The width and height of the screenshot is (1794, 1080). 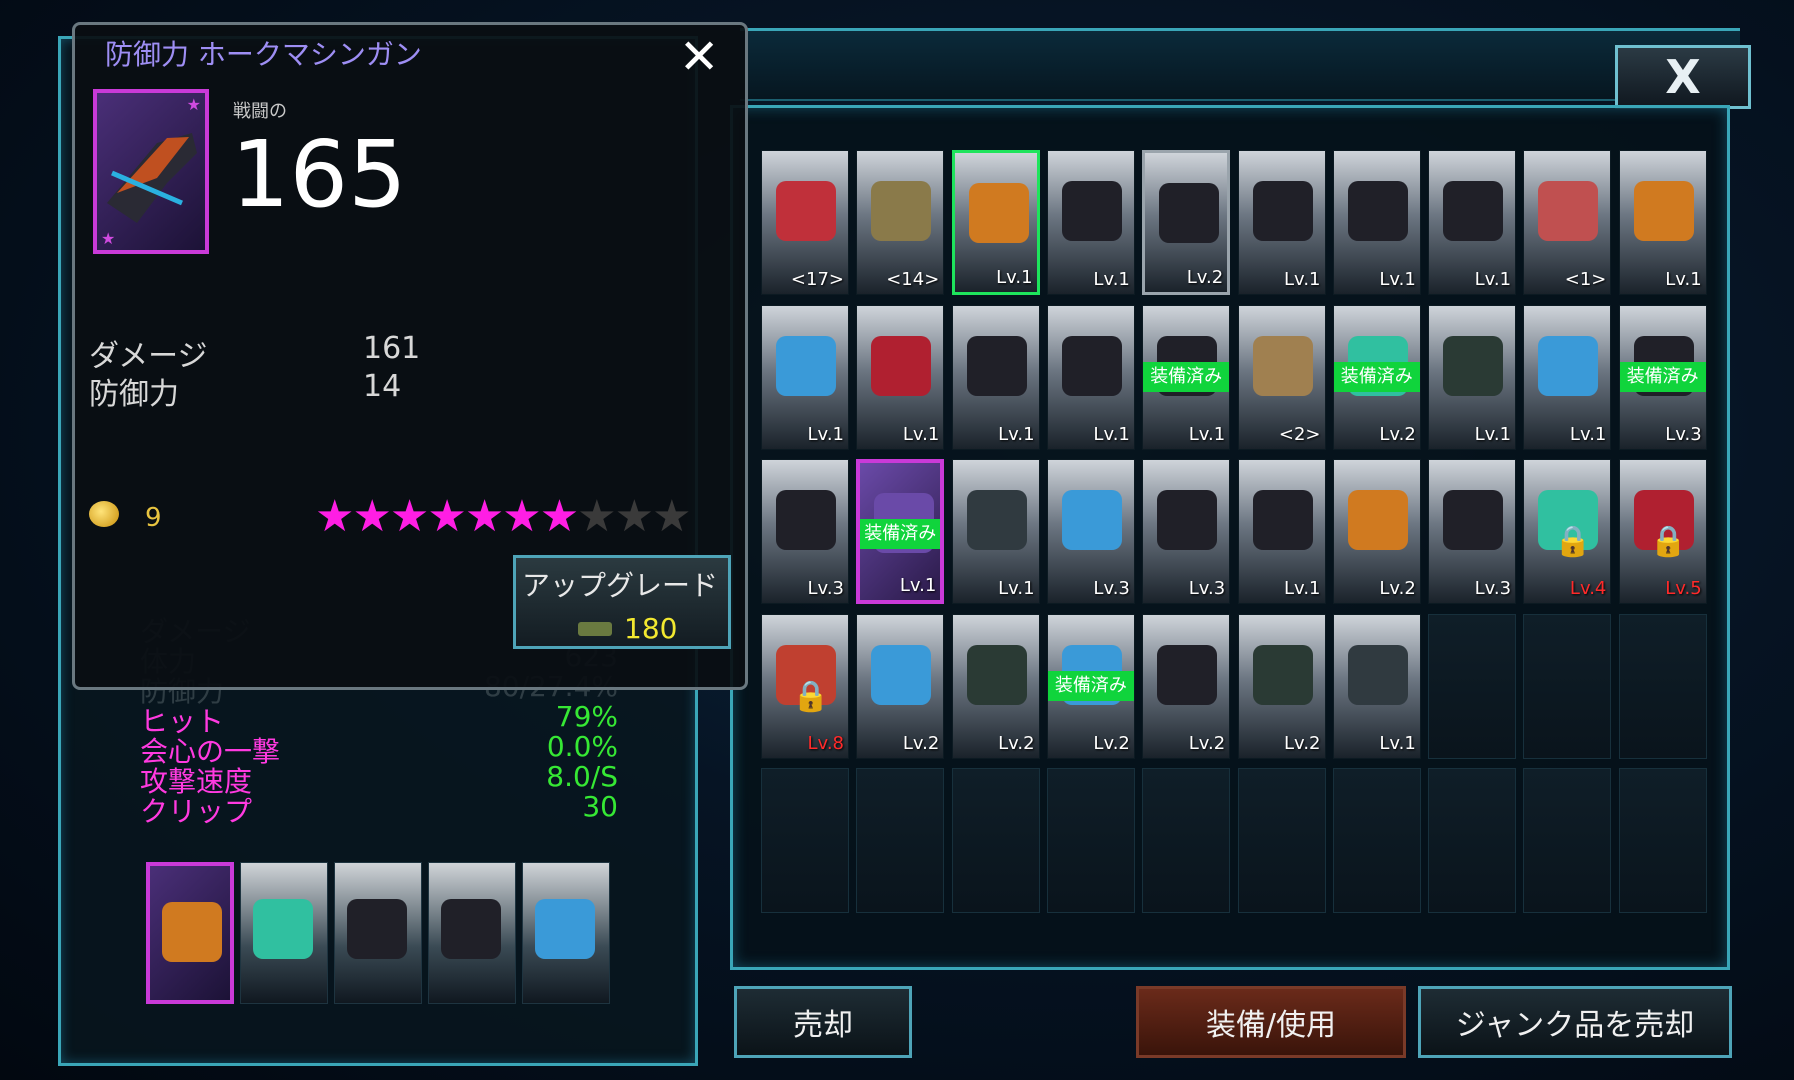 What do you see at coordinates (901, 365) in the screenshot?
I see `gun-icon` at bounding box center [901, 365].